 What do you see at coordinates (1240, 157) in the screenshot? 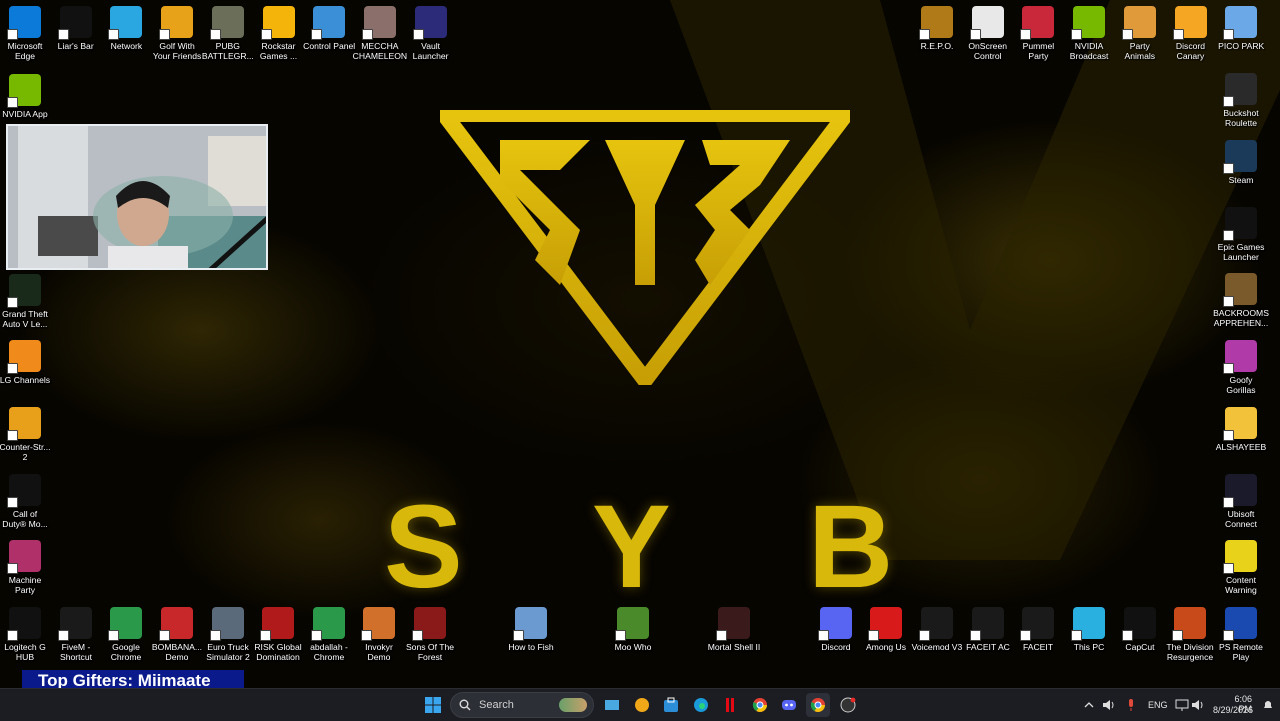
I see `steam-icon` at bounding box center [1240, 157].